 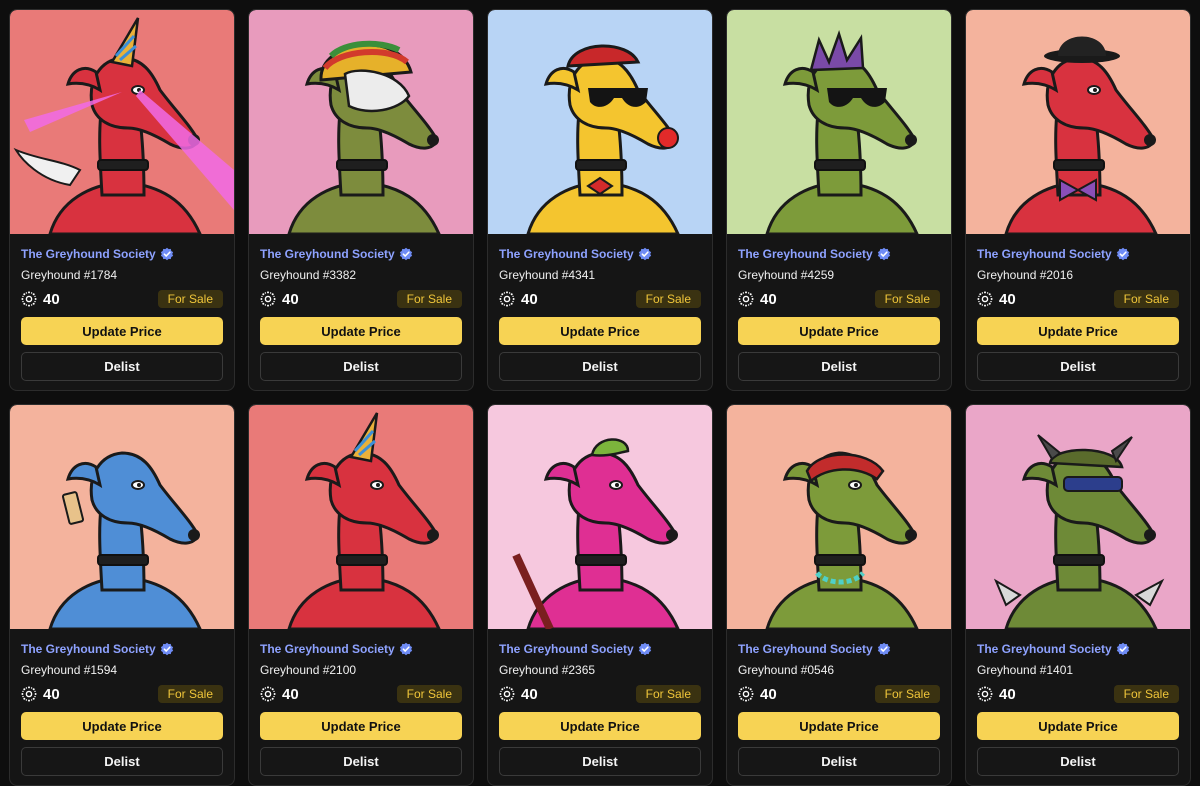 I want to click on nft-name: Greyhound #4341, so click(x=547, y=275).